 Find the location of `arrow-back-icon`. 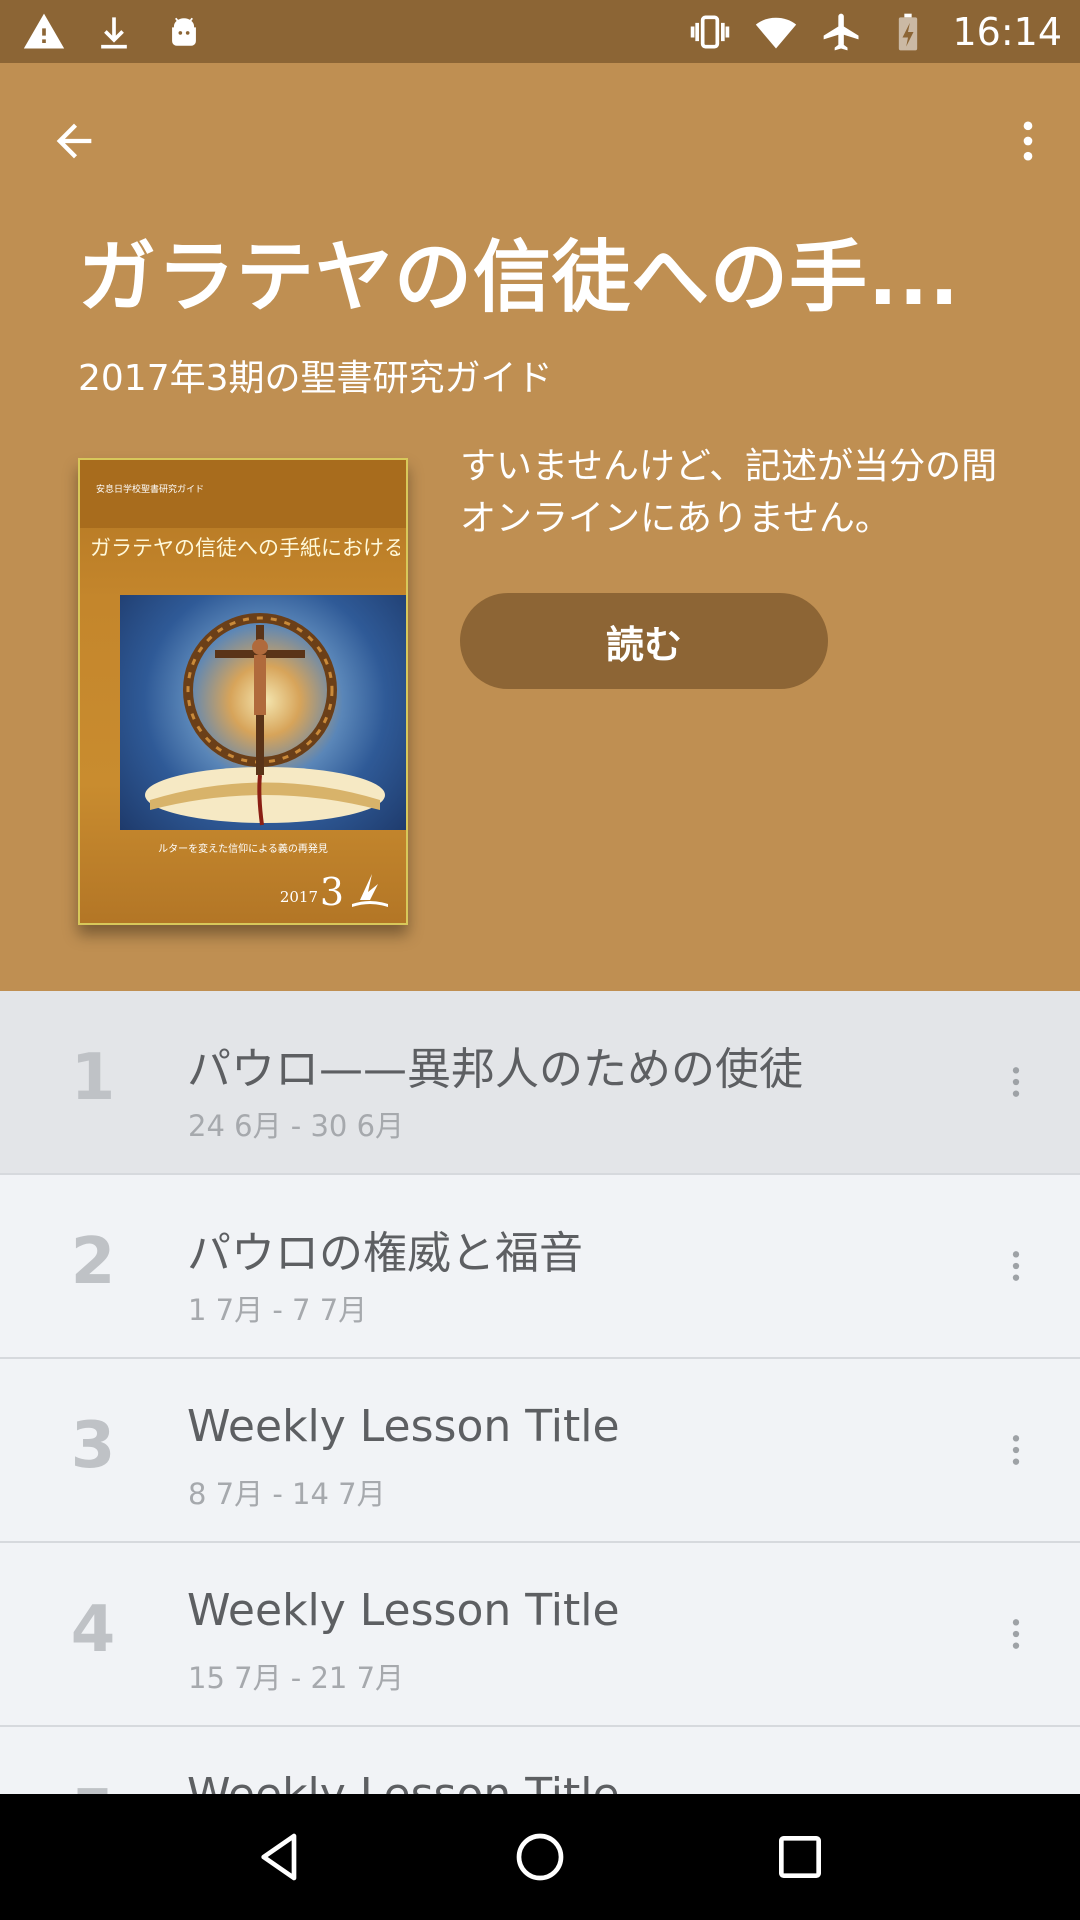

arrow-back-icon is located at coordinates (74, 141).